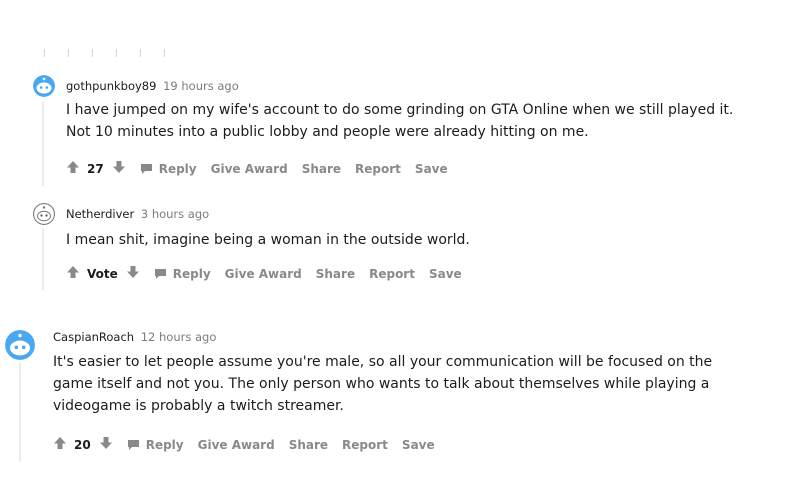 This screenshot has width=800, height=500. What do you see at coordinates (93, 337) in the screenshot?
I see `comment-author: CaspianRoach` at bounding box center [93, 337].